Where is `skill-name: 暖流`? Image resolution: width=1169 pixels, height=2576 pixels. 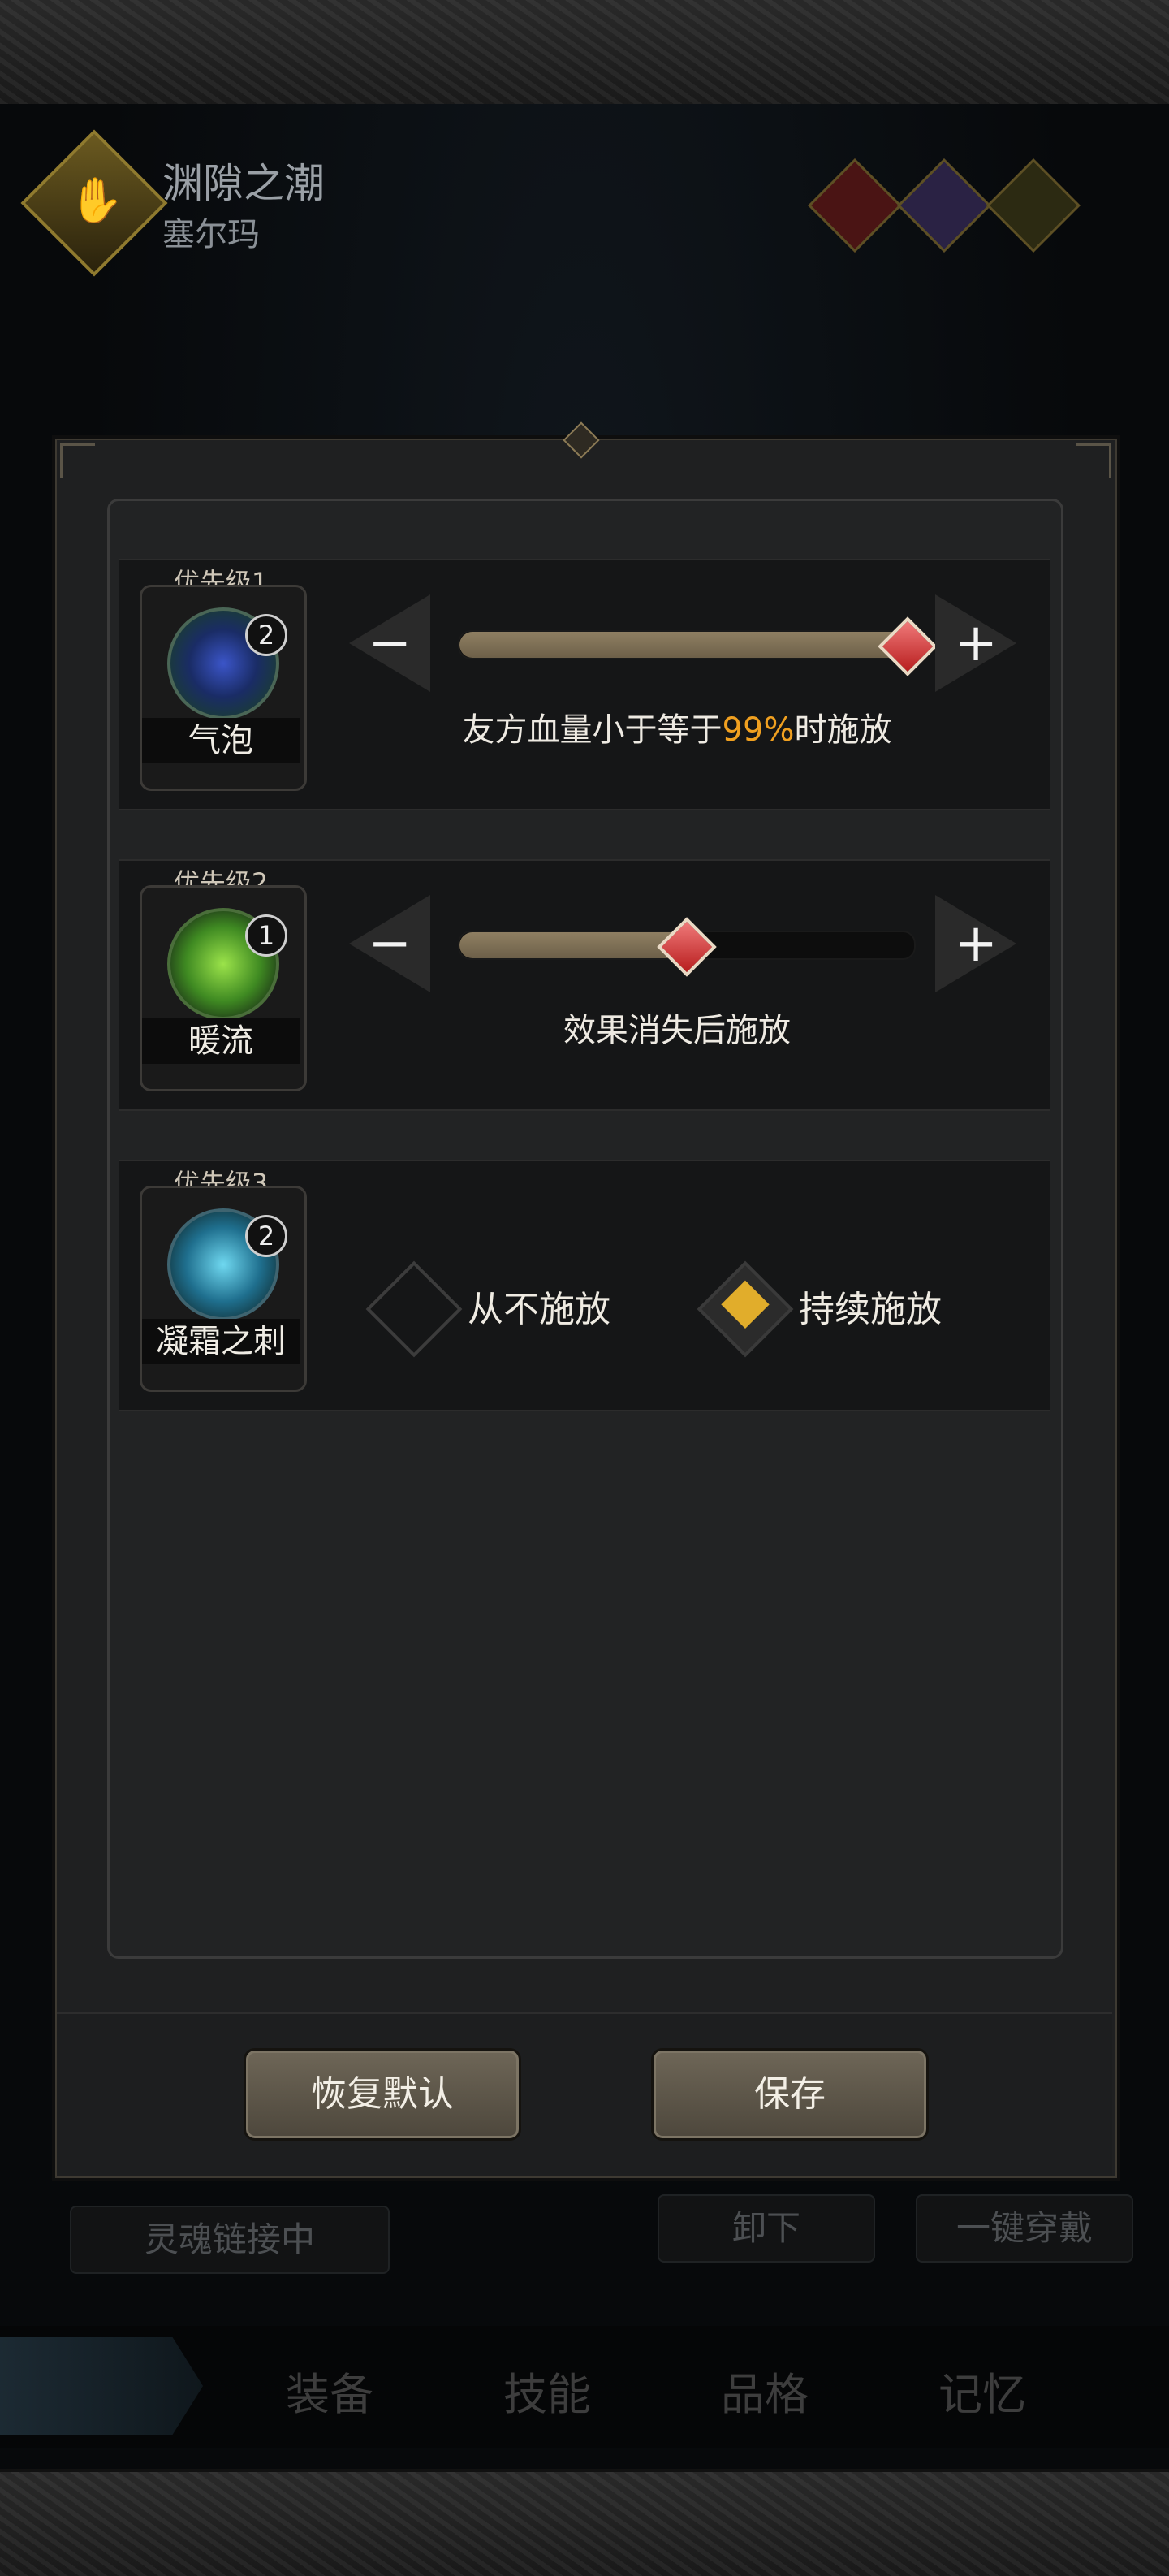
skill-name: 暖流 is located at coordinates (221, 1041).